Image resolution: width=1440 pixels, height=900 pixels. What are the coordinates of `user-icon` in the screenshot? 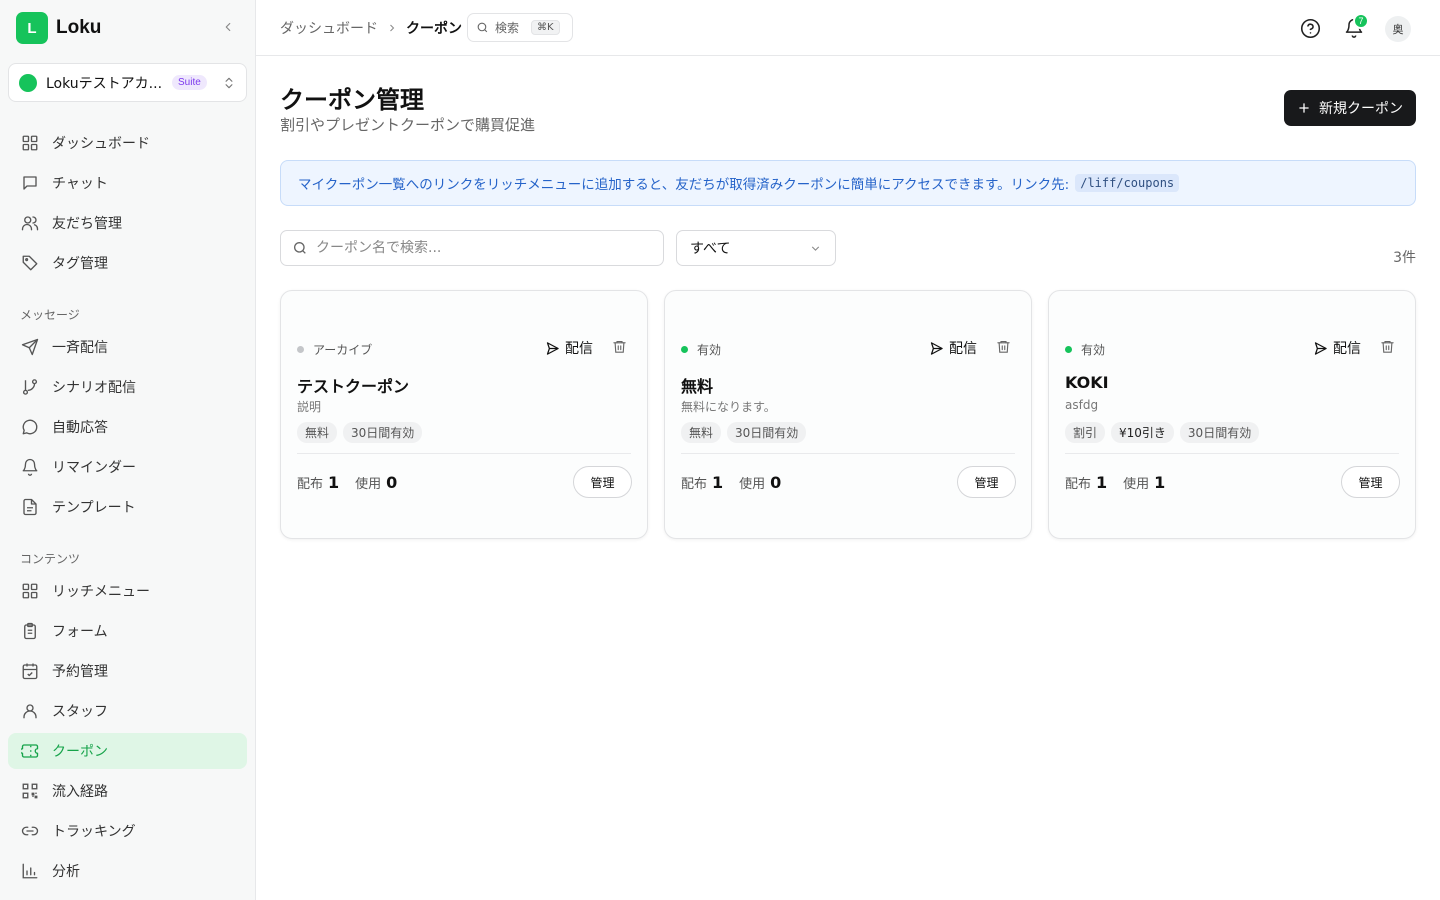 It's located at (30, 711).